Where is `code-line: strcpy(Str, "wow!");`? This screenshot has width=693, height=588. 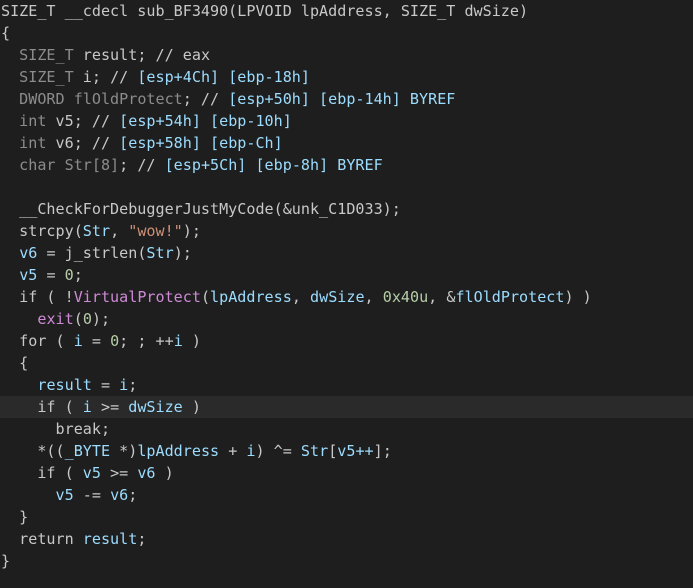
code-line: strcpy(Str, "wow!"); is located at coordinates (346, 231).